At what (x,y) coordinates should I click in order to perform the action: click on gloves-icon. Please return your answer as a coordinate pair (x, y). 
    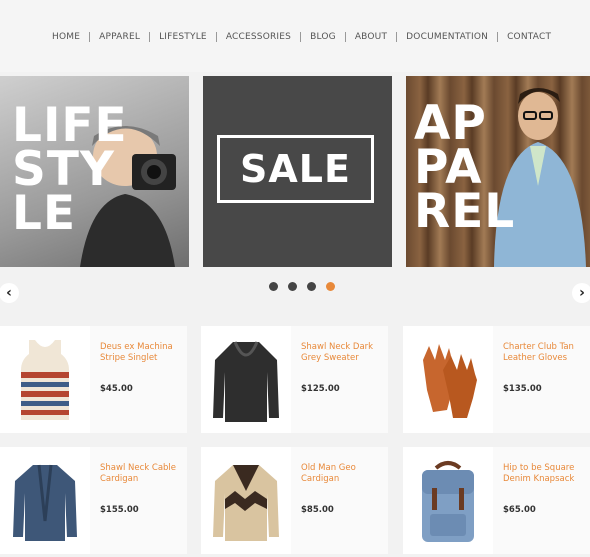
    Looking at the image, I should click on (450, 380).